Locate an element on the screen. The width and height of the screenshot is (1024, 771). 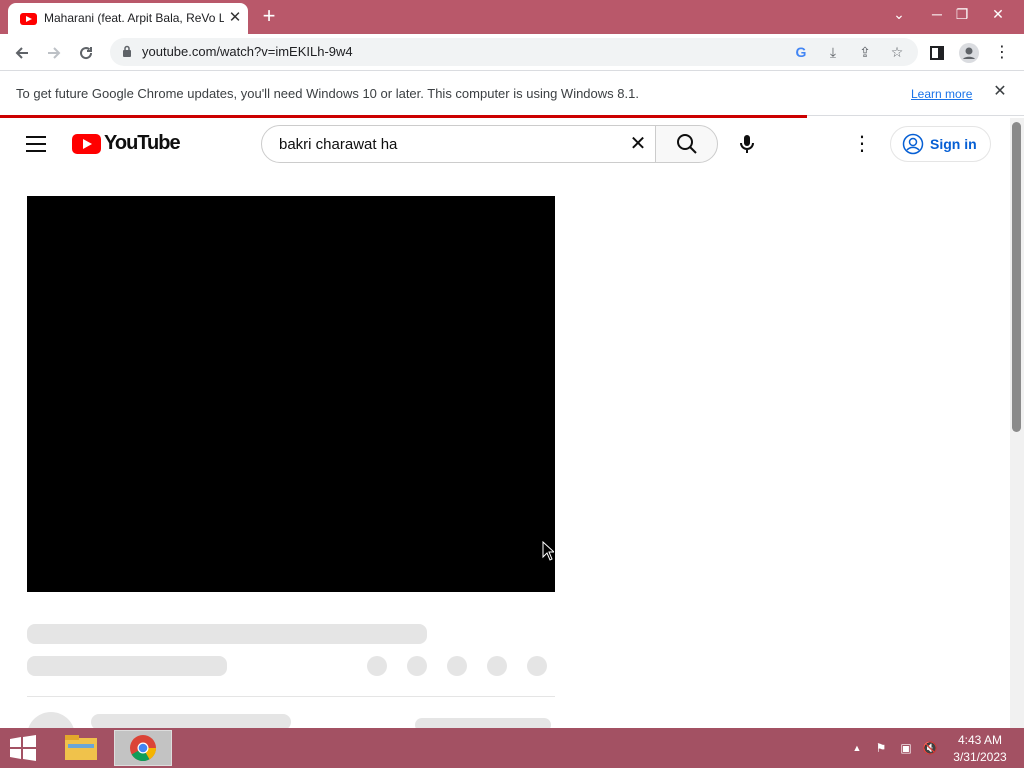
tab-close-button: ✕ is located at coordinates (235, 18).